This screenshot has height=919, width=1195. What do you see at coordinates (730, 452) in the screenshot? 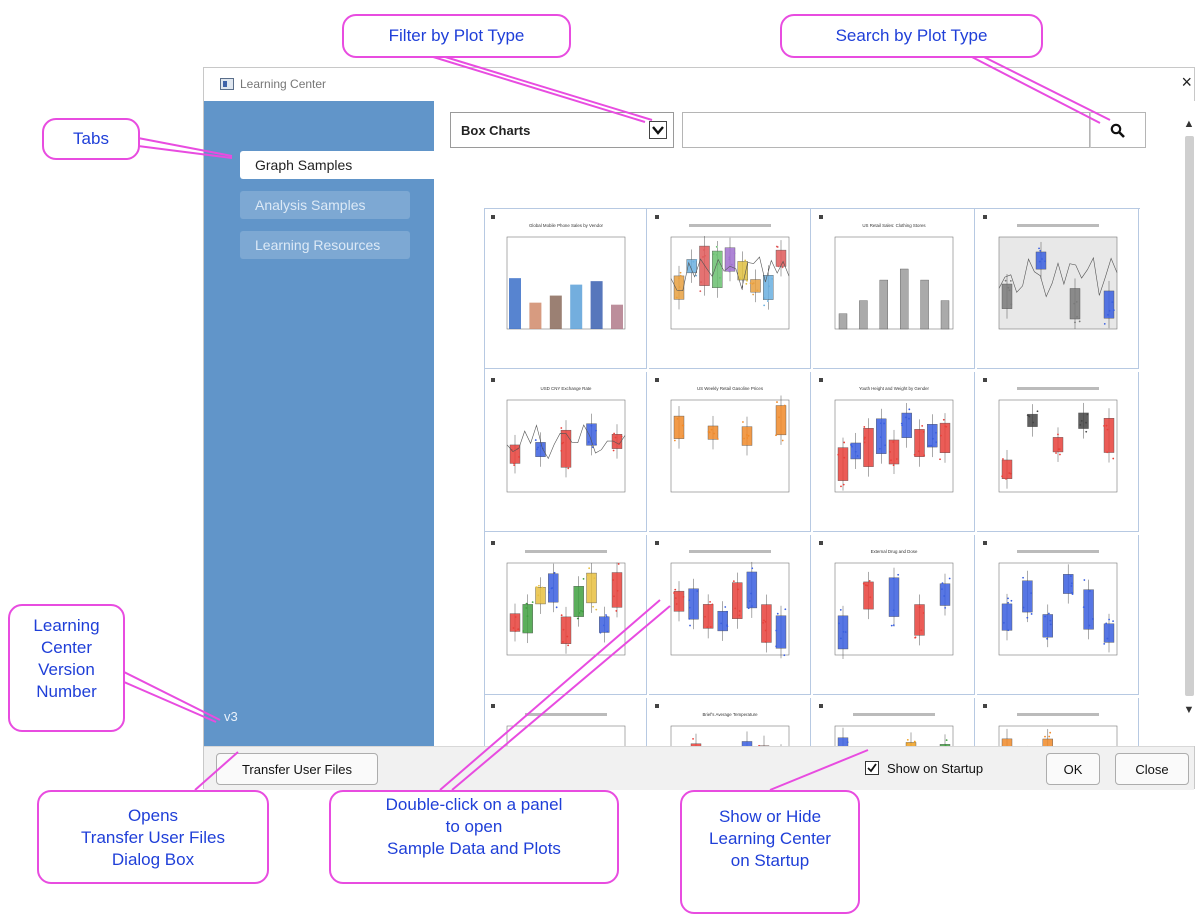
I see `sample-thumbnail: US Weekly Retail Gasoline Prices` at bounding box center [730, 452].